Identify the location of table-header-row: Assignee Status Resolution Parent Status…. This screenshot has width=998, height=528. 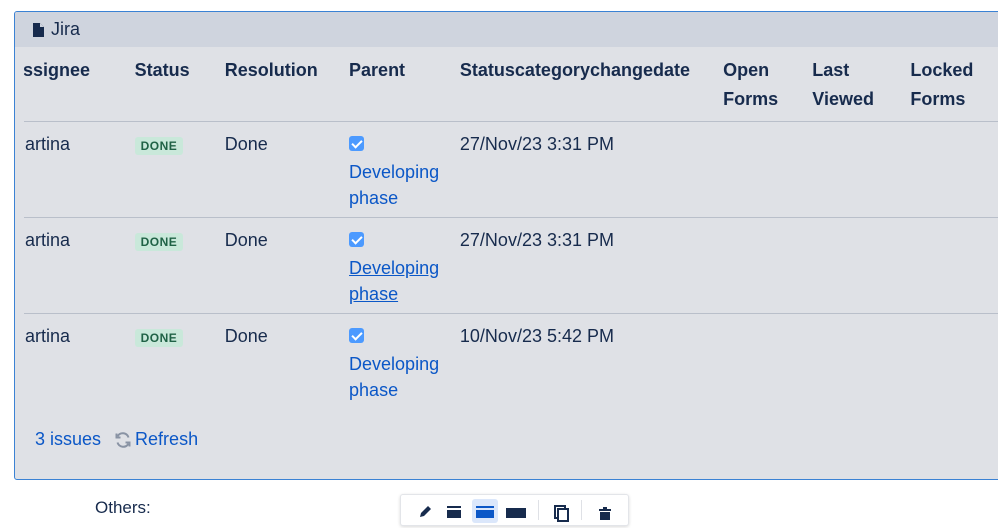
(511, 84).